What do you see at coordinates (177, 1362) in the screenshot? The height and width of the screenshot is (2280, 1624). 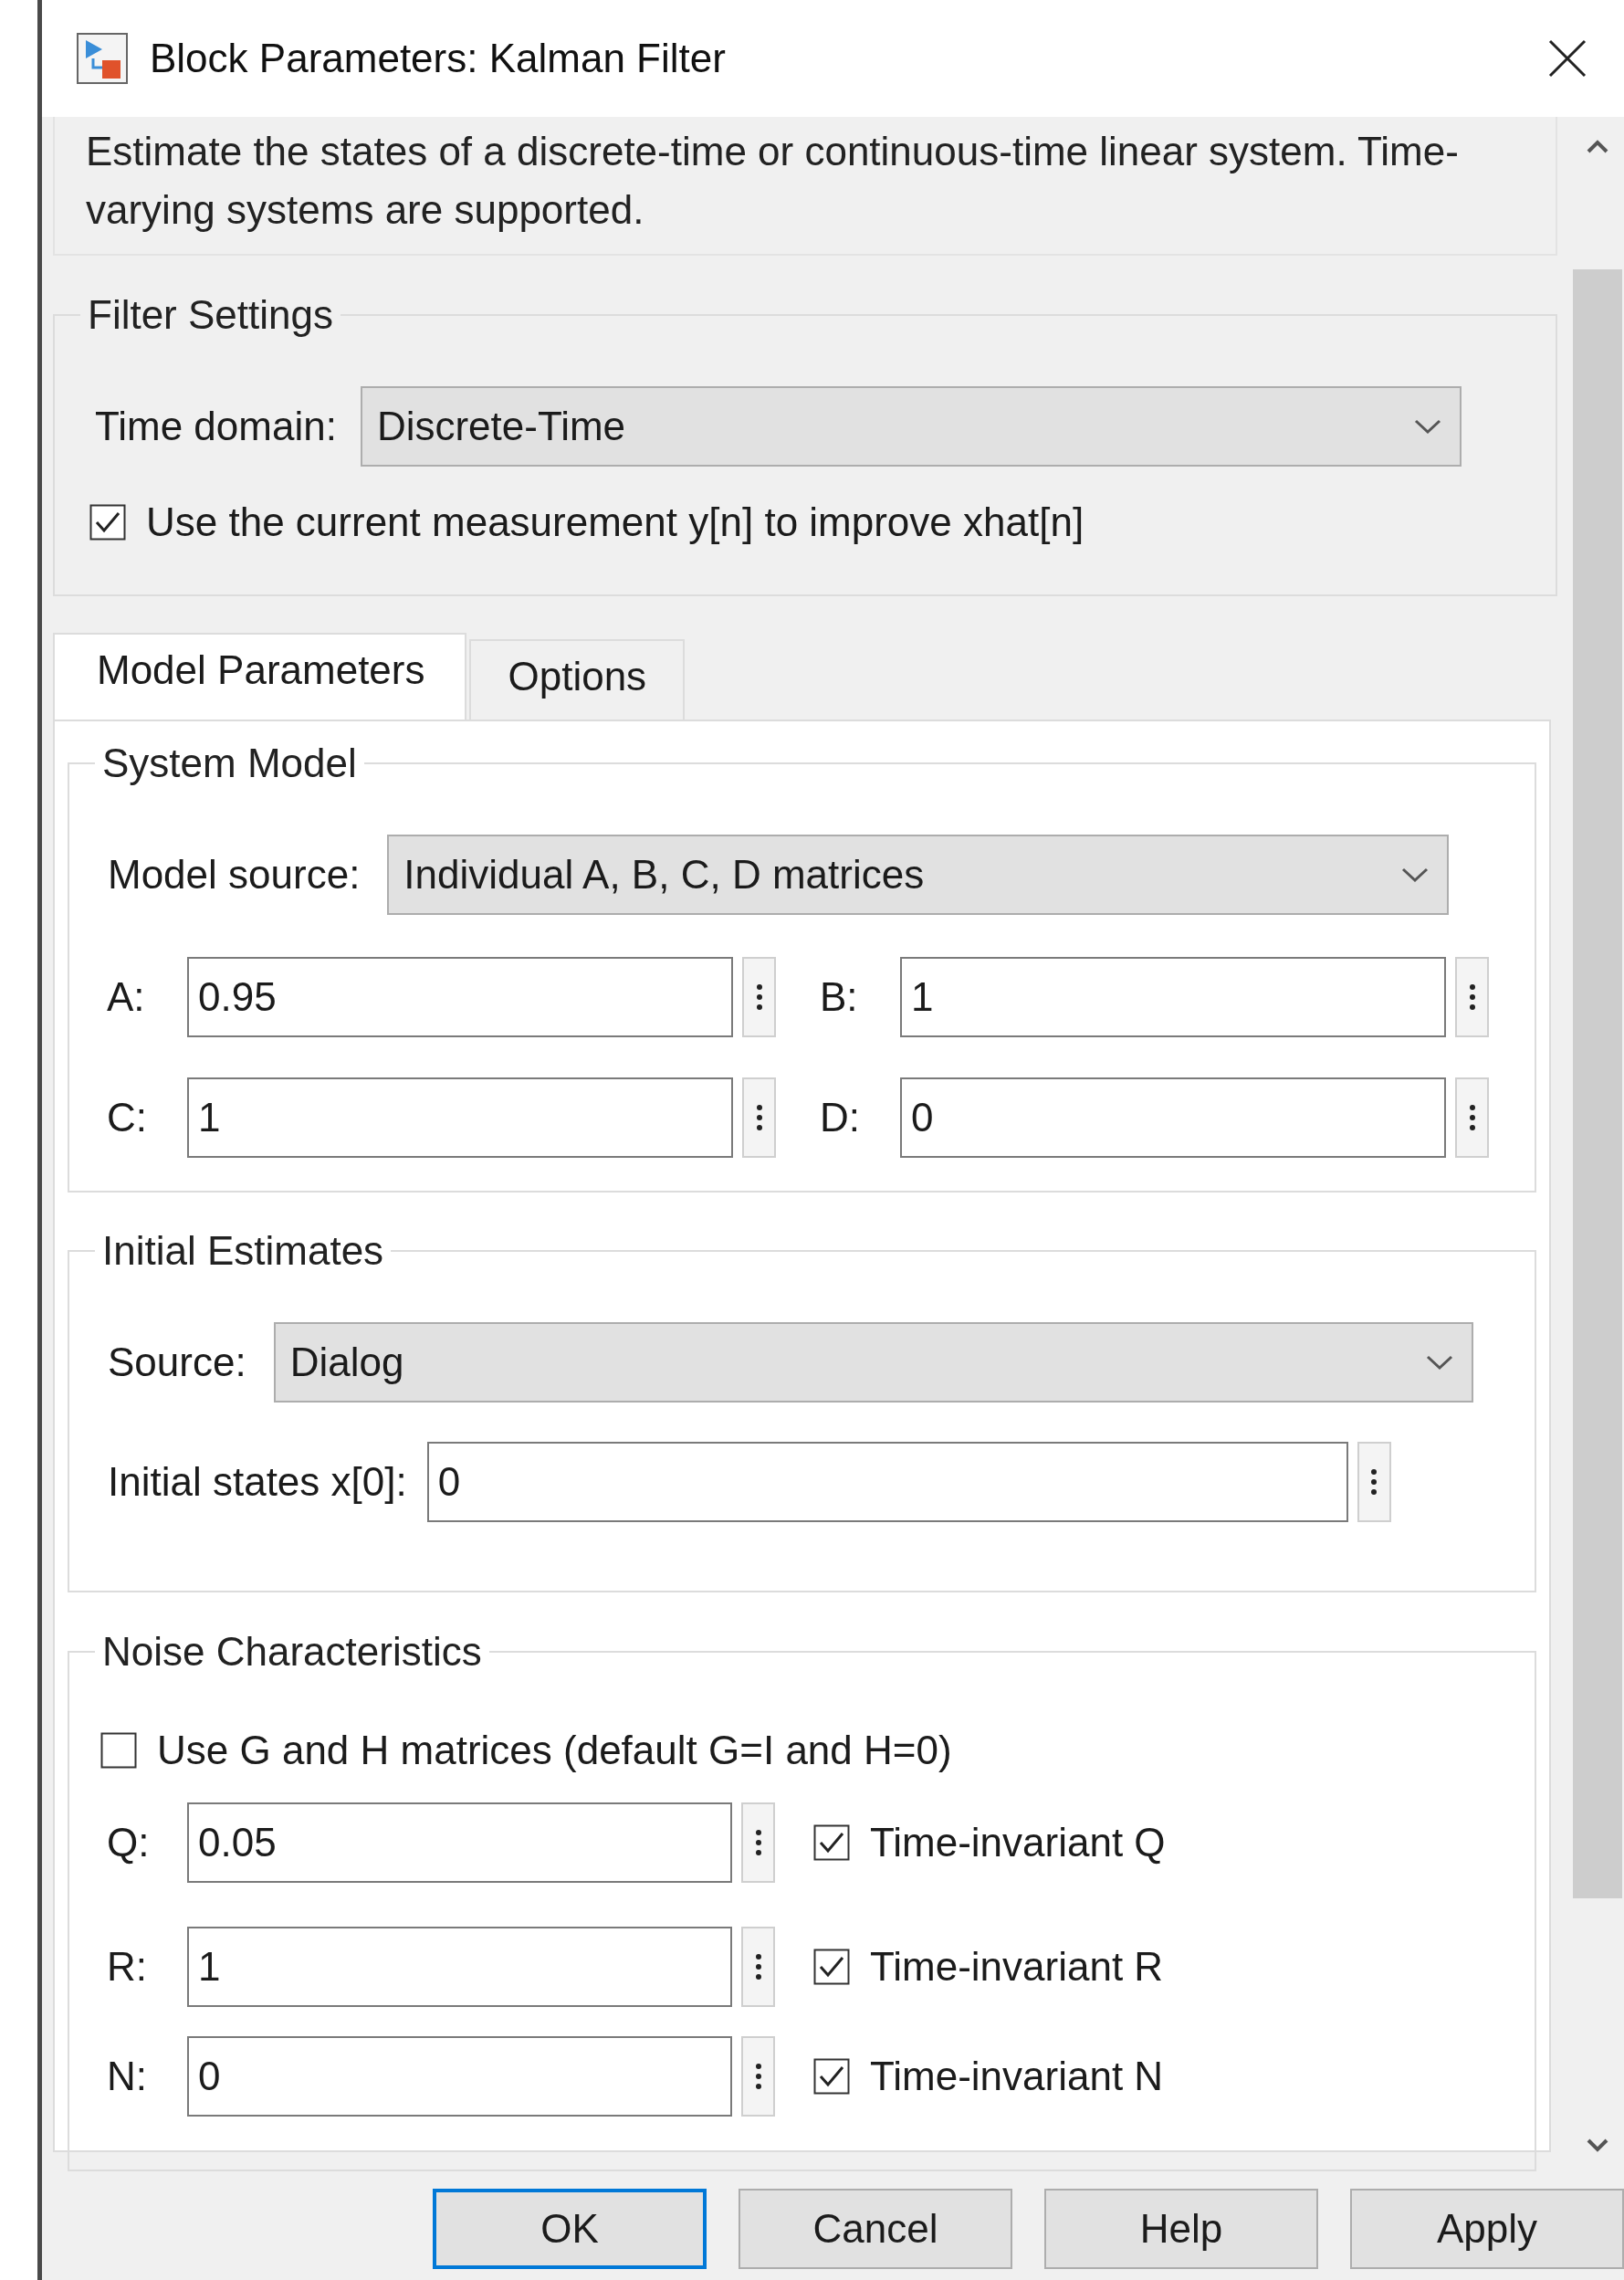 I see `field-label: Source:` at bounding box center [177, 1362].